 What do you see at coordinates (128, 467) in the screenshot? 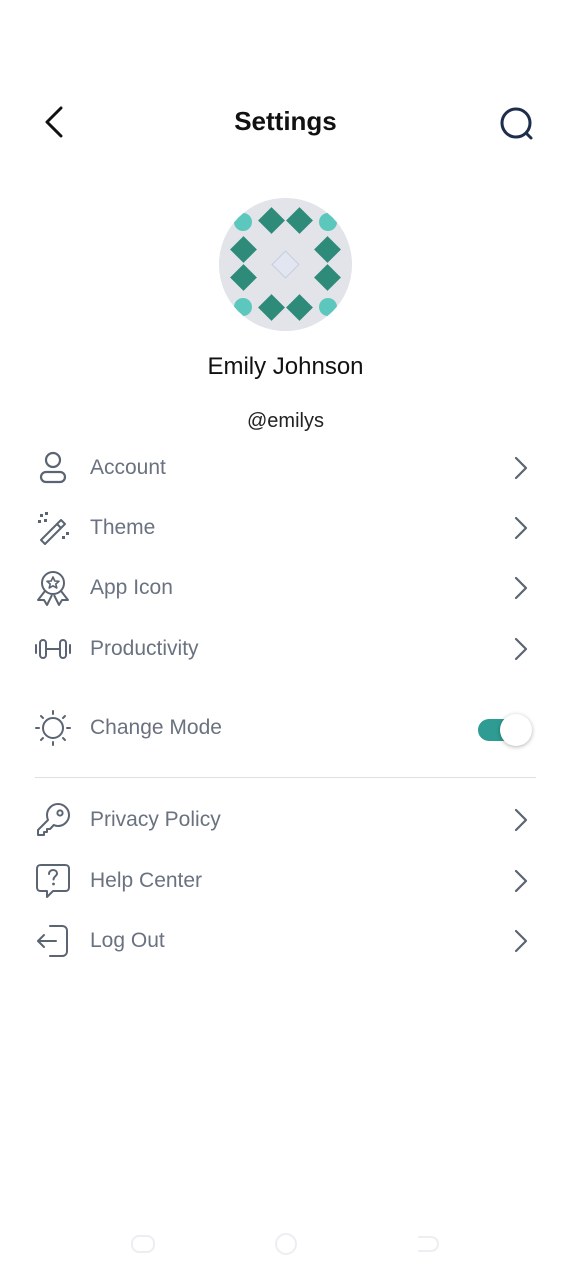
I see `menu-label-account: Account` at bounding box center [128, 467].